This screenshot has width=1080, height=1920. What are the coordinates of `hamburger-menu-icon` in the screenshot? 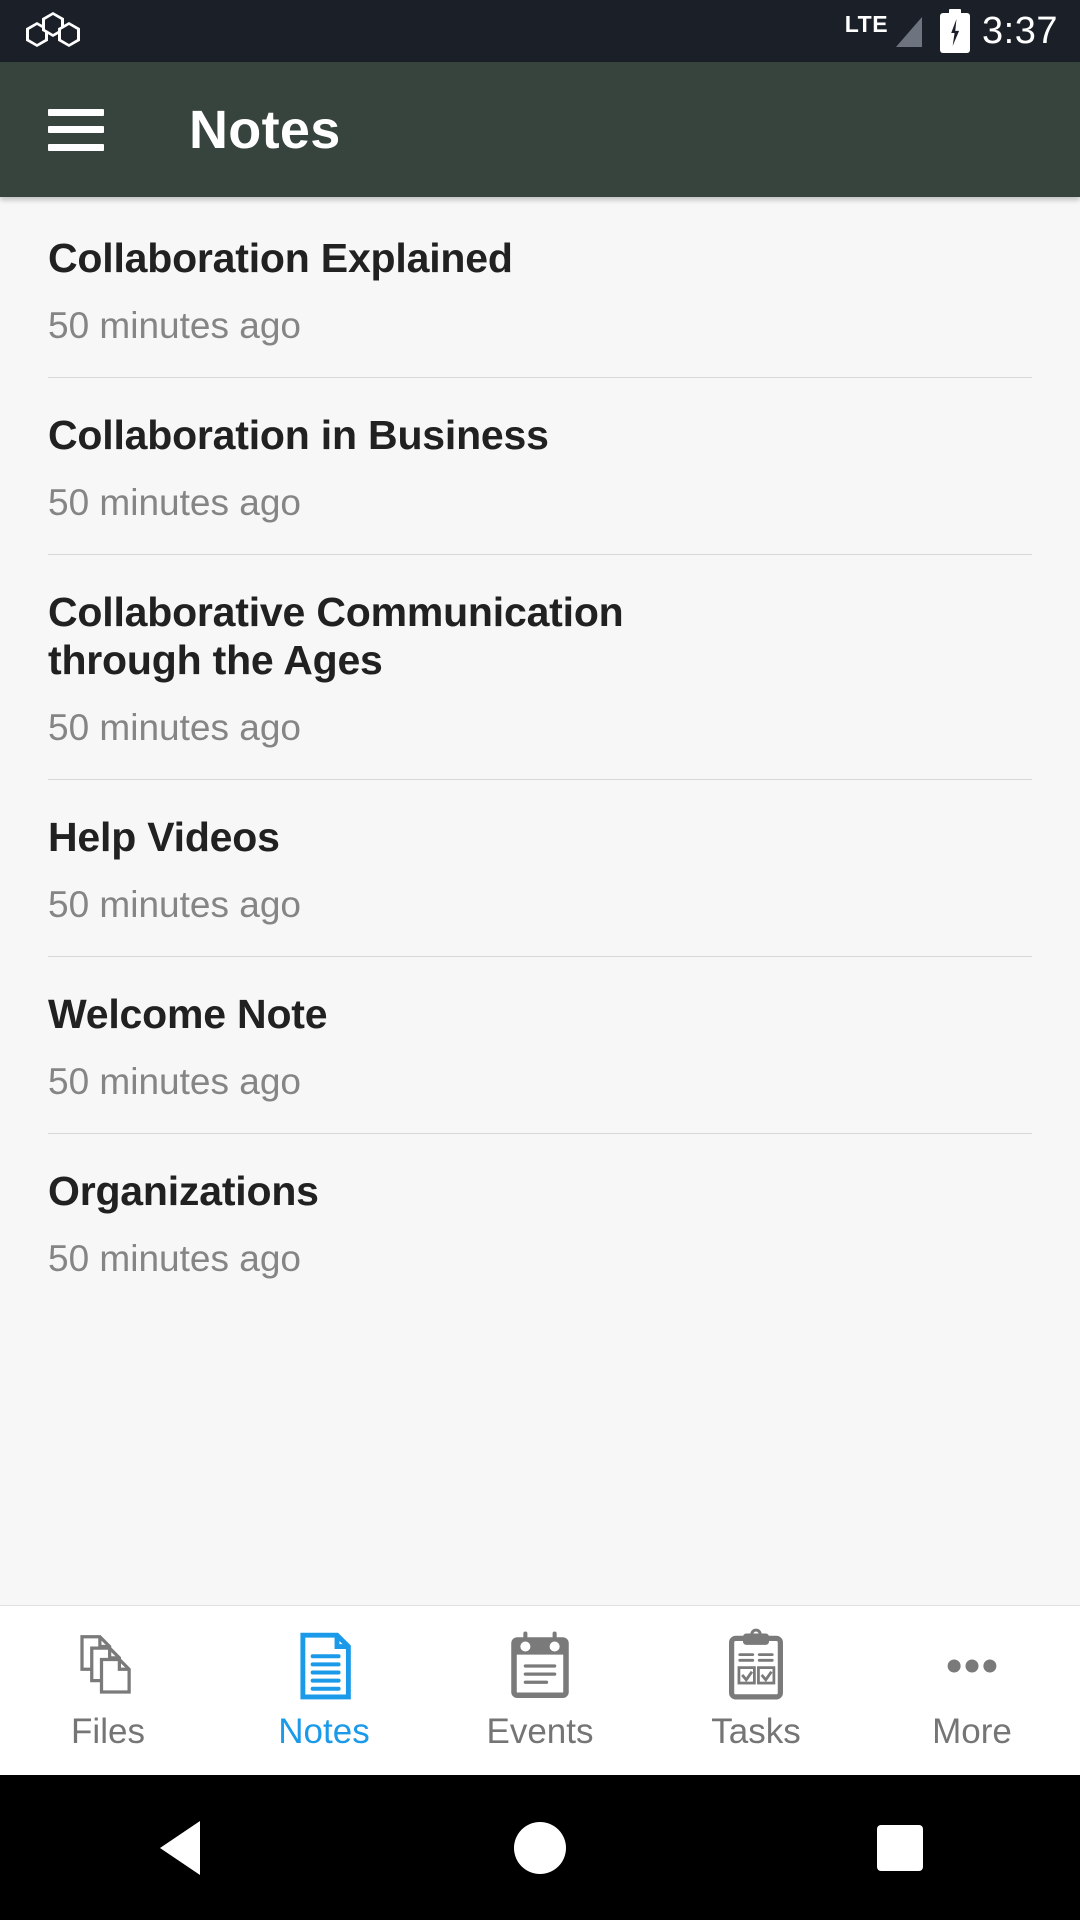 It's located at (76, 129).